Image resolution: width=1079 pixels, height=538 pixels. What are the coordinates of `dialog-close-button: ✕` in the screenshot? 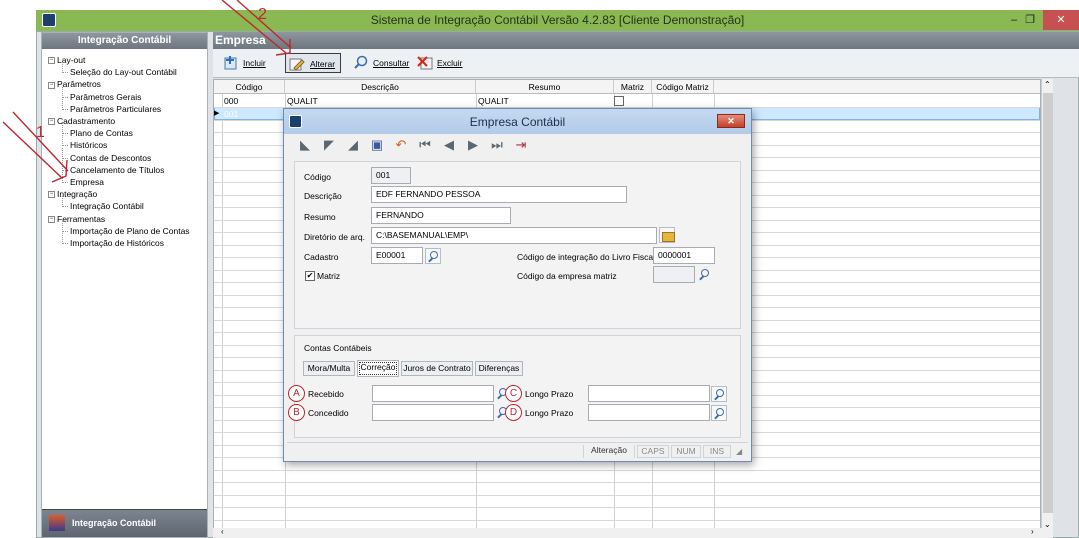 It's located at (731, 121).